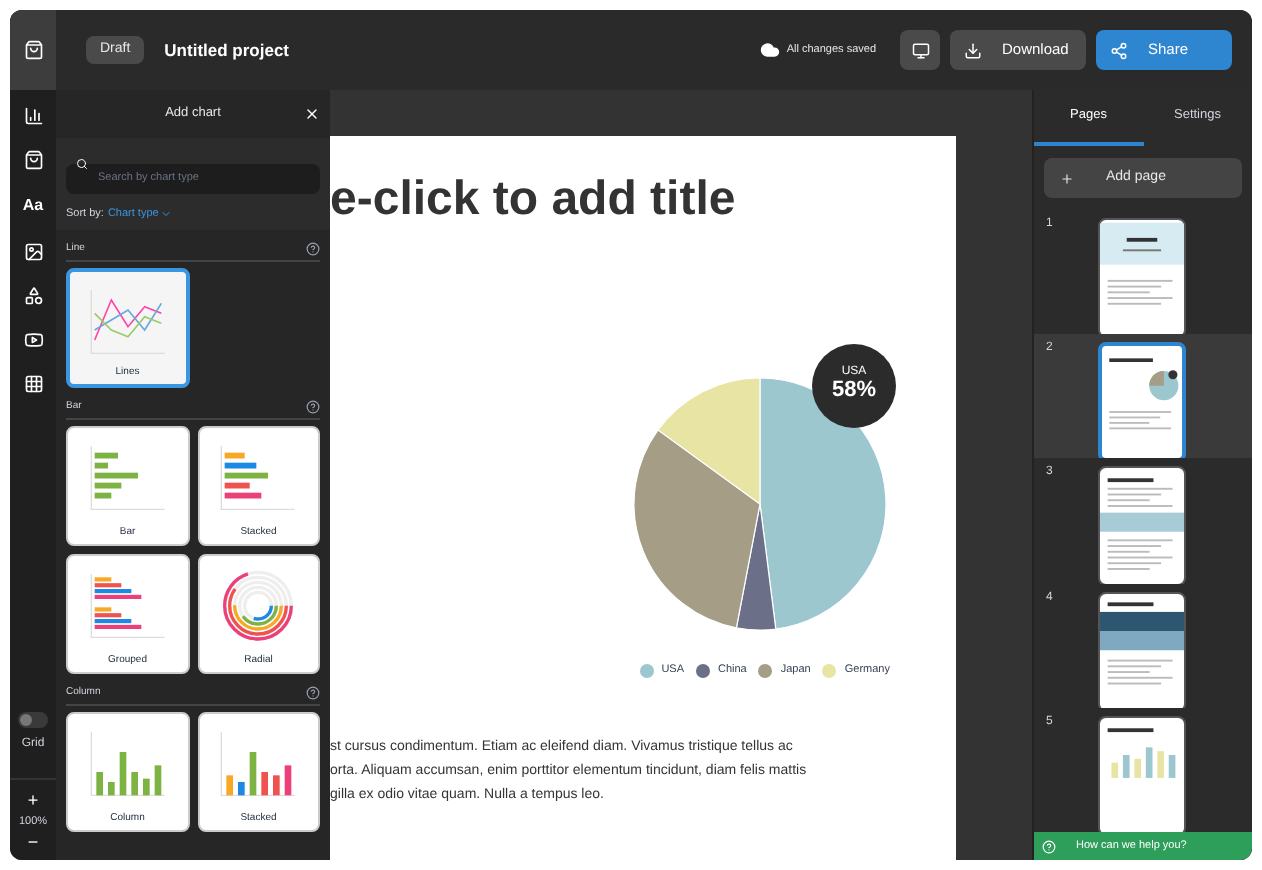 The image size is (1262, 870). Describe the element at coordinates (227, 50) in the screenshot. I see `project-title: Untitled project` at that location.